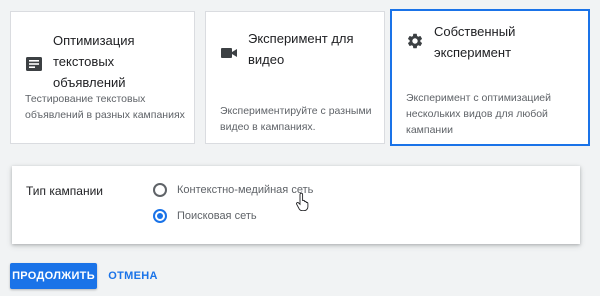 This screenshot has height=296, width=600. What do you see at coordinates (415, 41) in the screenshot?
I see `gear-icon` at bounding box center [415, 41].